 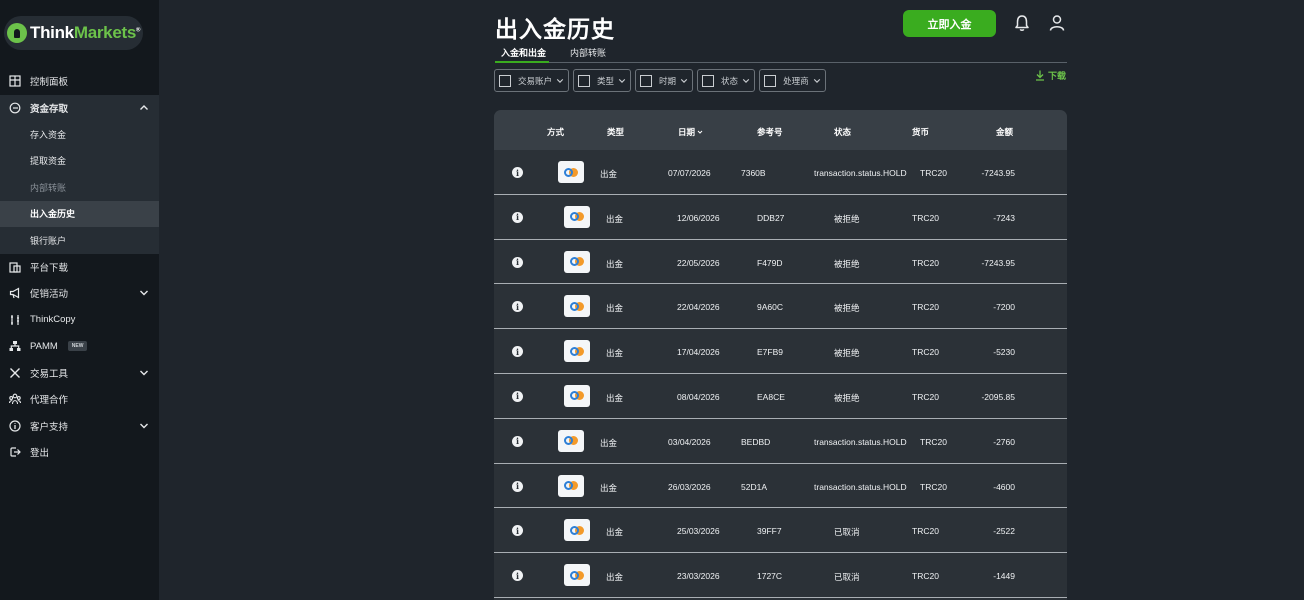 What do you see at coordinates (730, 80) in the screenshot?
I see `filter-label: 状态` at bounding box center [730, 80].